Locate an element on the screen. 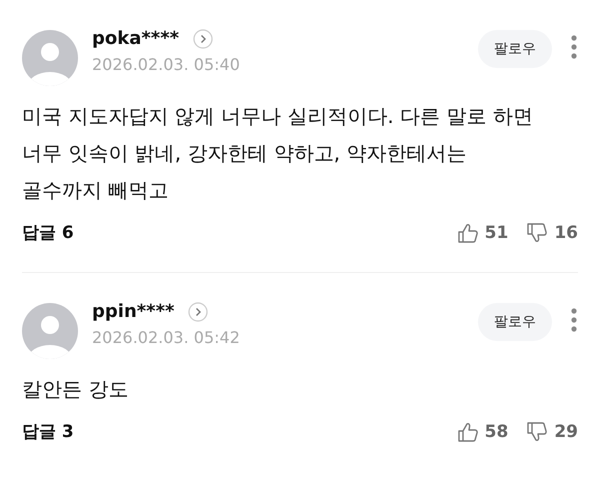  comment-date: 2026.02.03. 05:42 is located at coordinates (166, 337).